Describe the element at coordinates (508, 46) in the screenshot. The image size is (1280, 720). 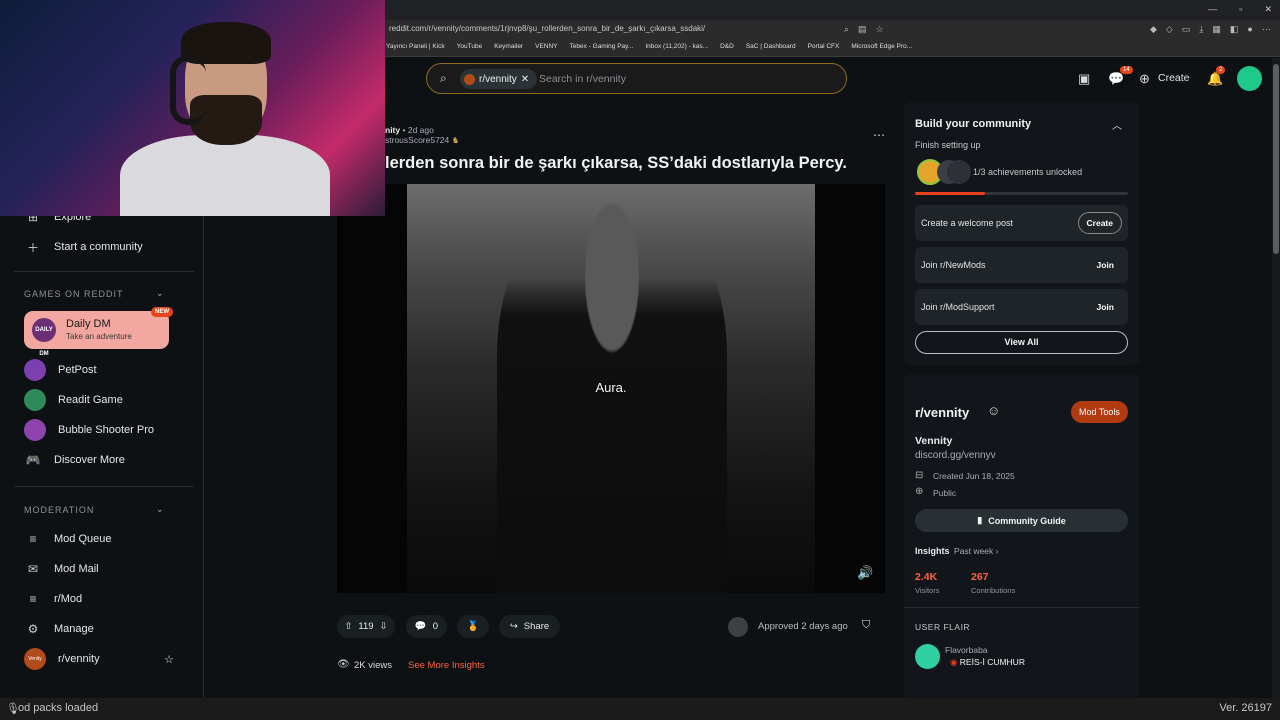
I see `bookmark: Keymailer` at that location.